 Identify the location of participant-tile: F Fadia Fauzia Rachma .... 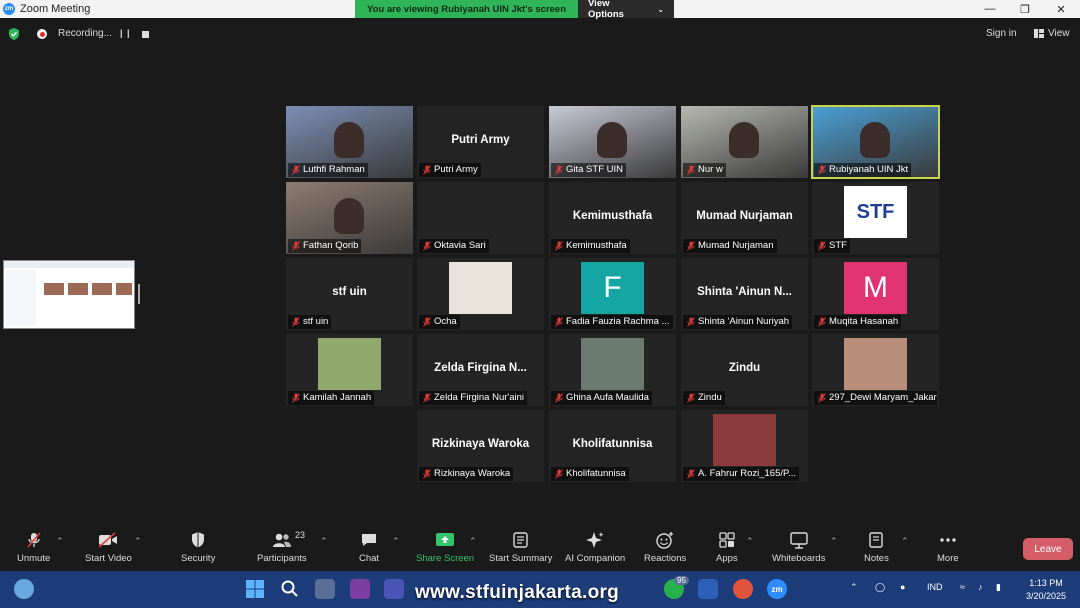
(612, 294).